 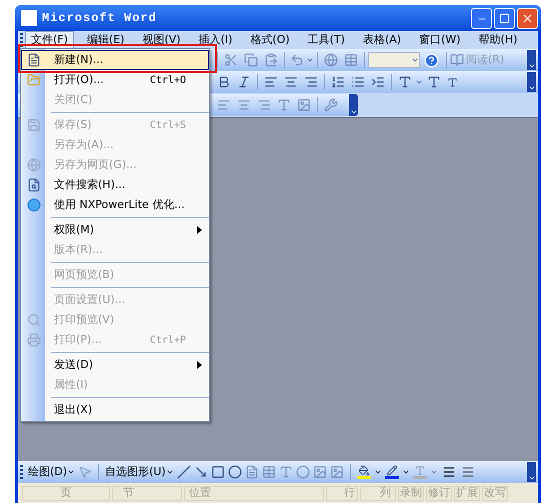 I want to click on help-icon, so click(x=431, y=60).